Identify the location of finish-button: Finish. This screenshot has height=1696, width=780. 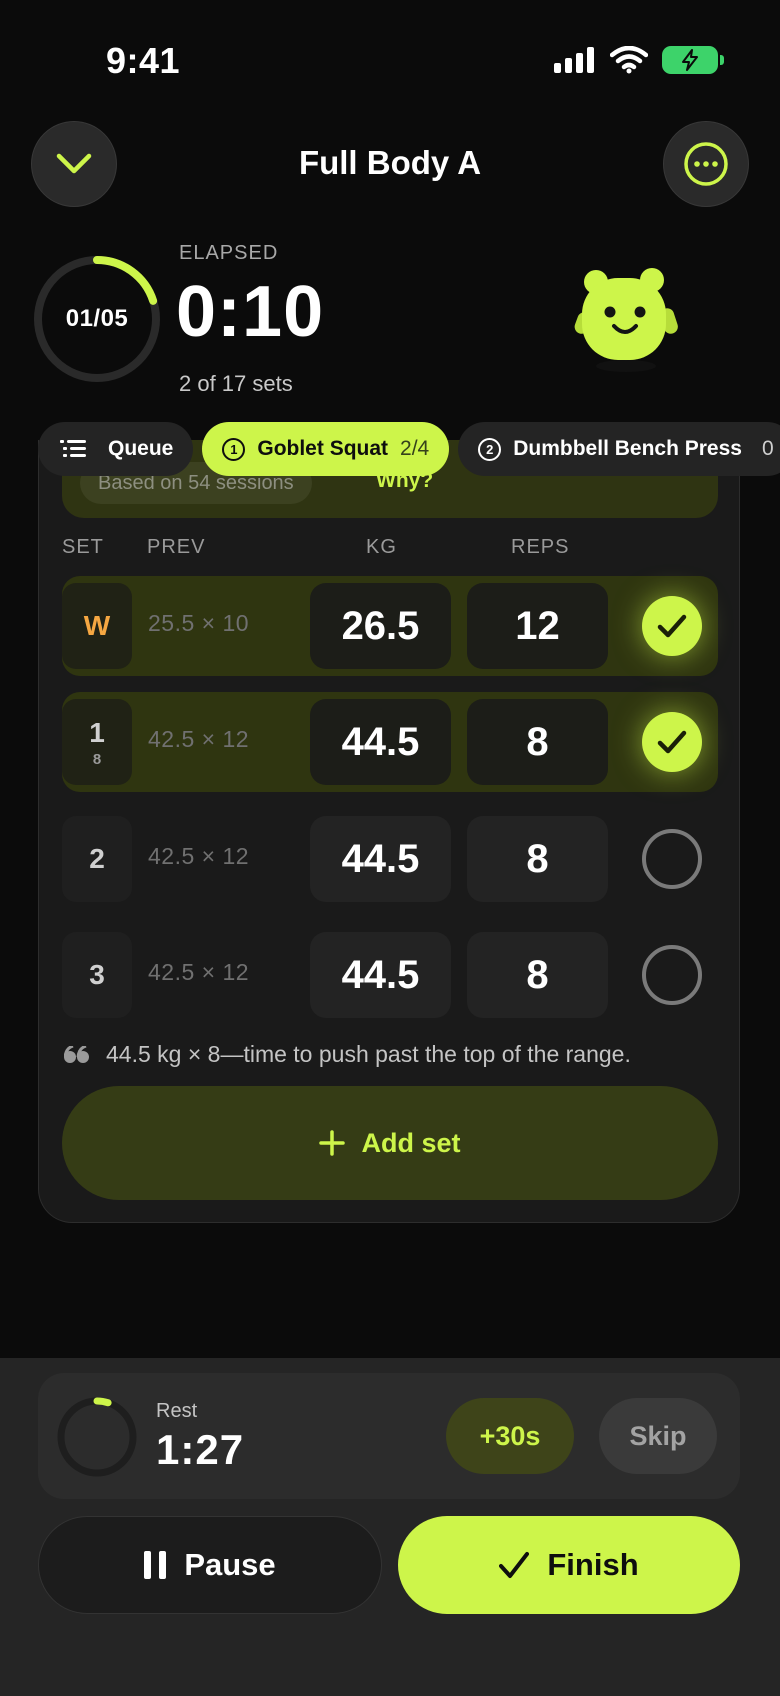
(569, 1565).